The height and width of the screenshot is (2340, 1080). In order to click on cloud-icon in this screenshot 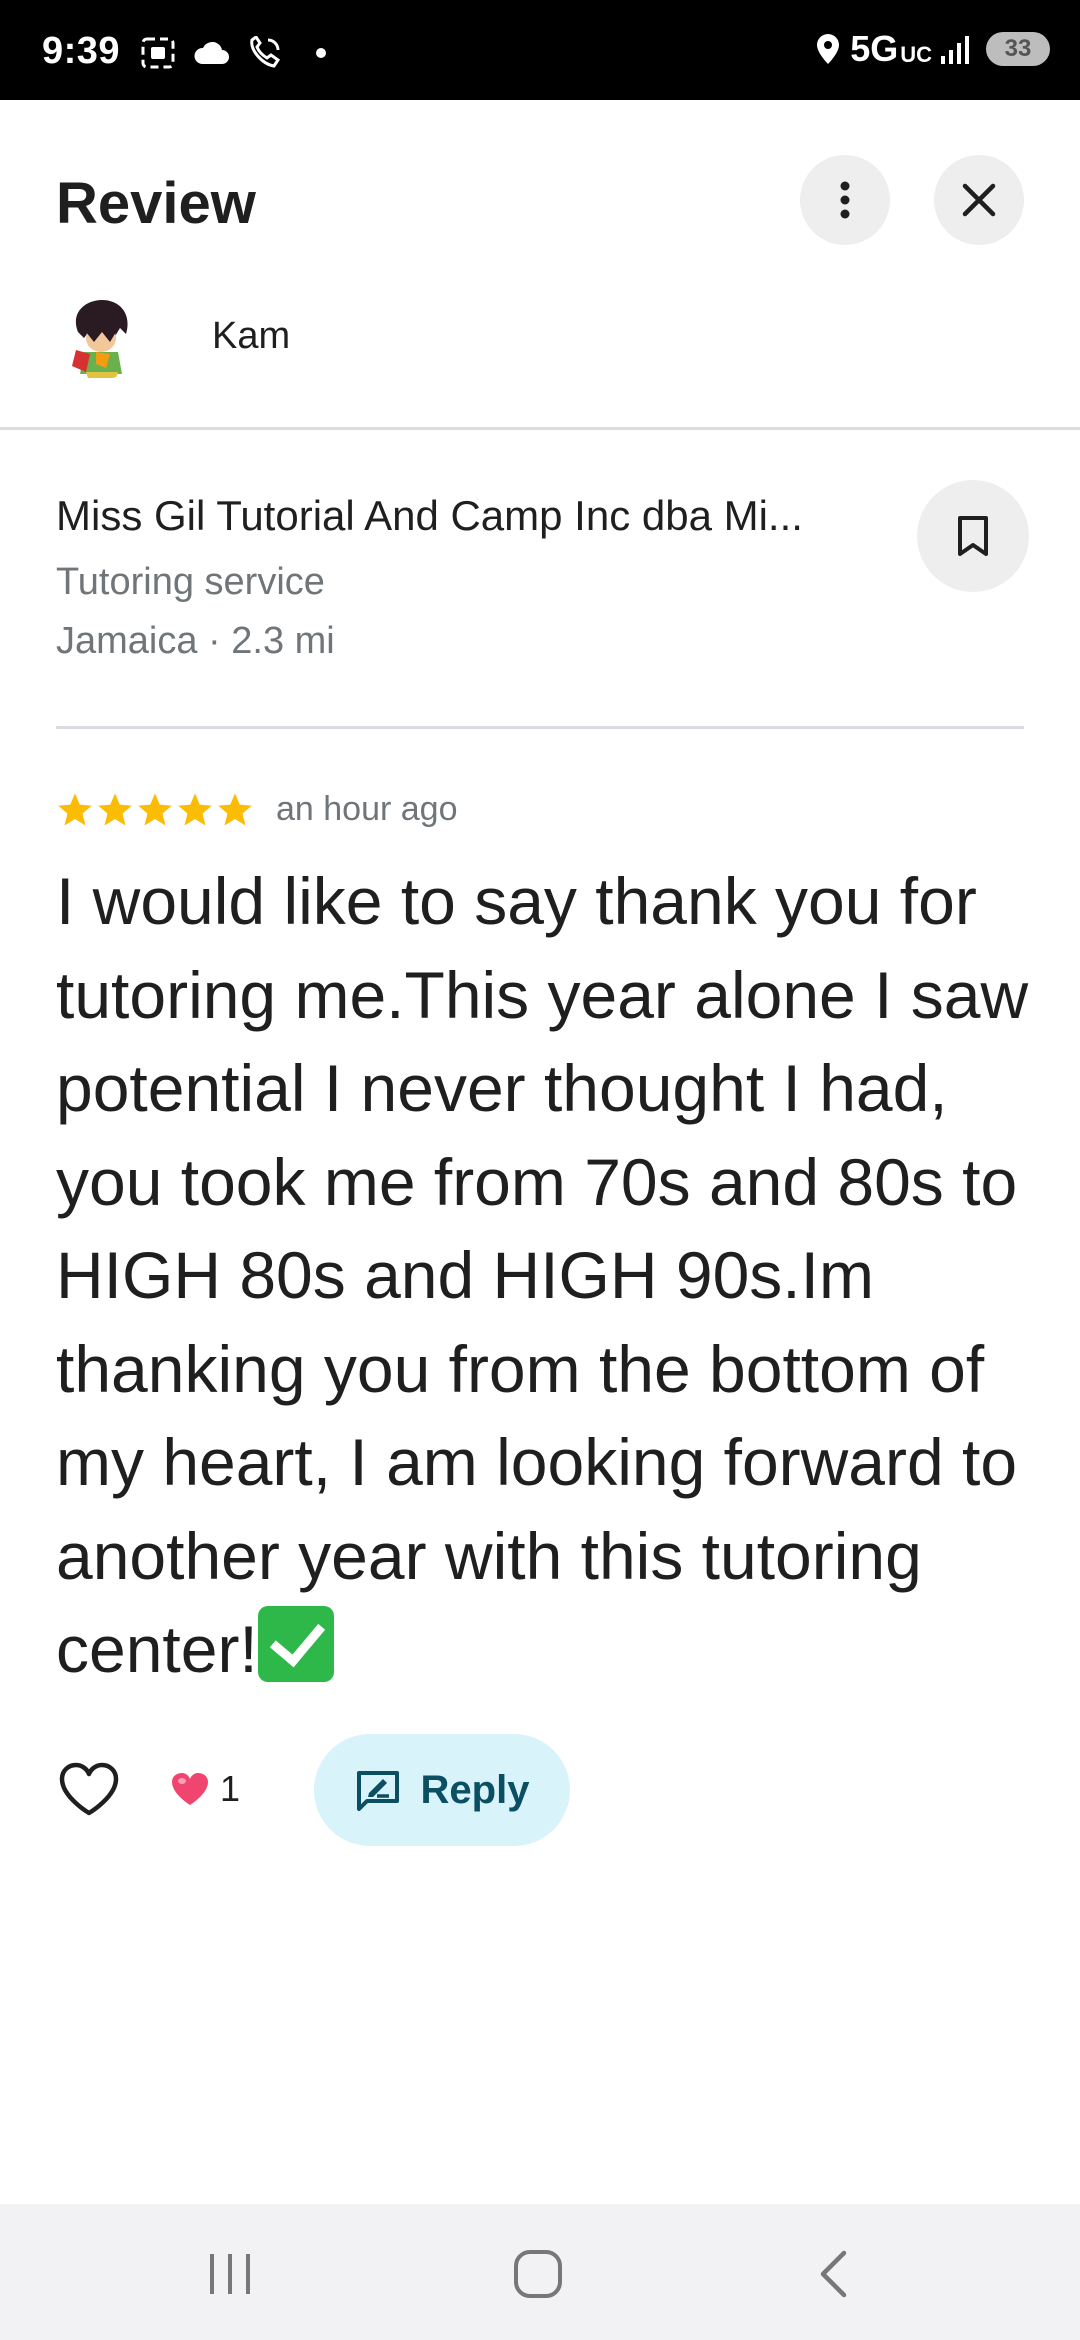, I will do `click(211, 52)`.